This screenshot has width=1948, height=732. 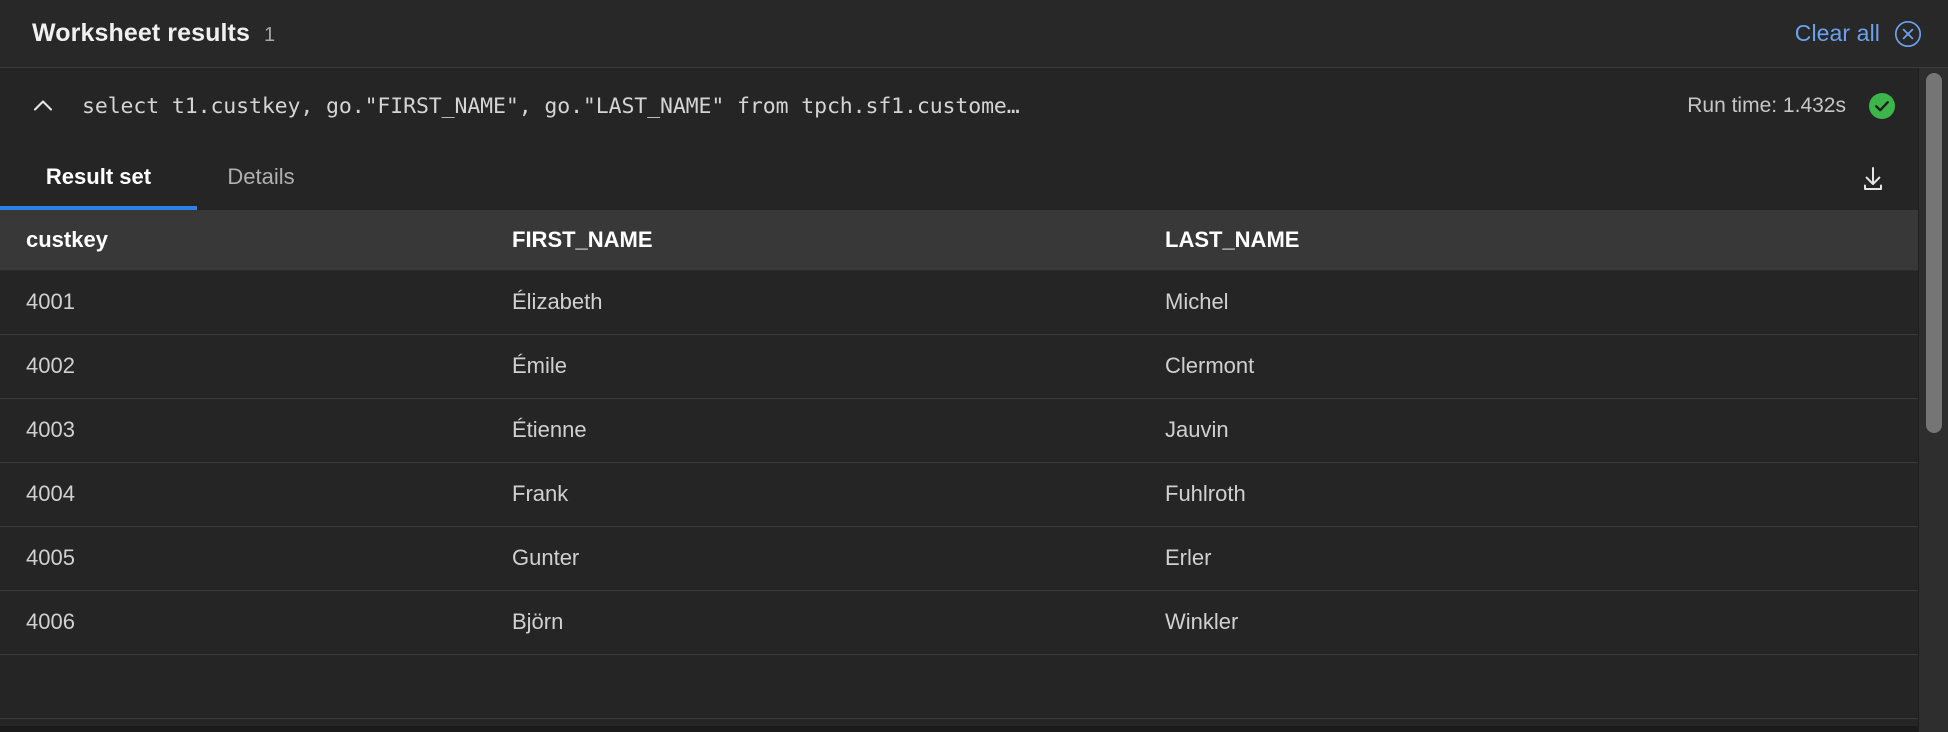 I want to click on tab-details: Details, so click(x=261, y=177).